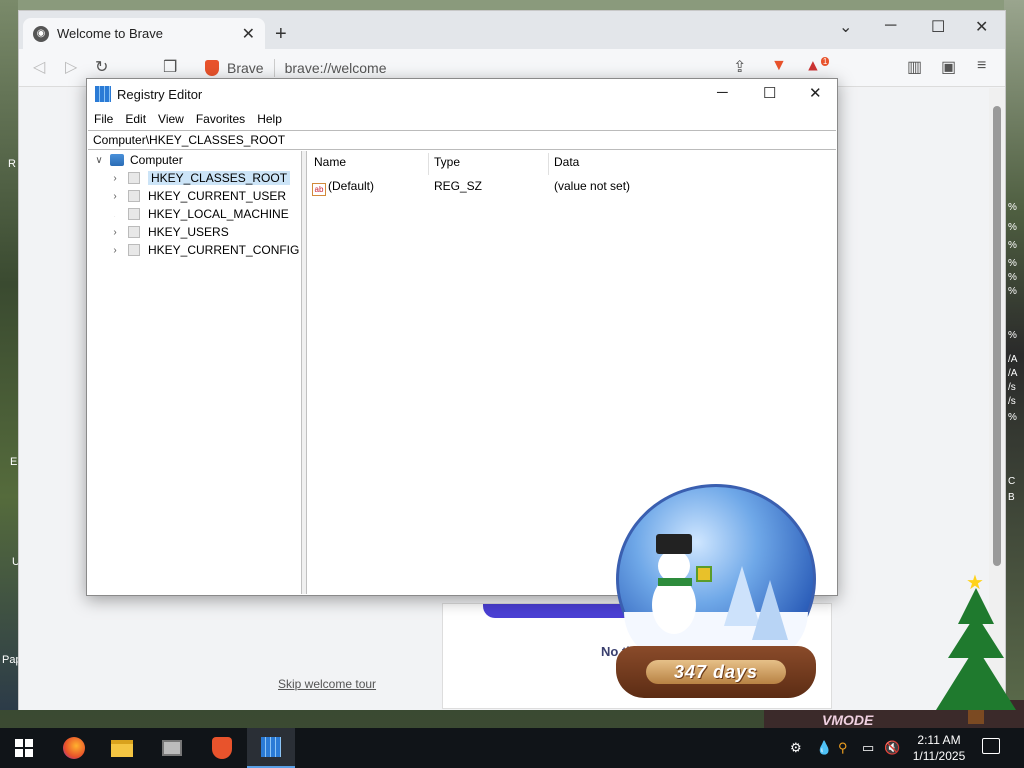 The image size is (1024, 768). Describe the element at coordinates (447, 162) in the screenshot. I see `column-header-type: Type` at that location.